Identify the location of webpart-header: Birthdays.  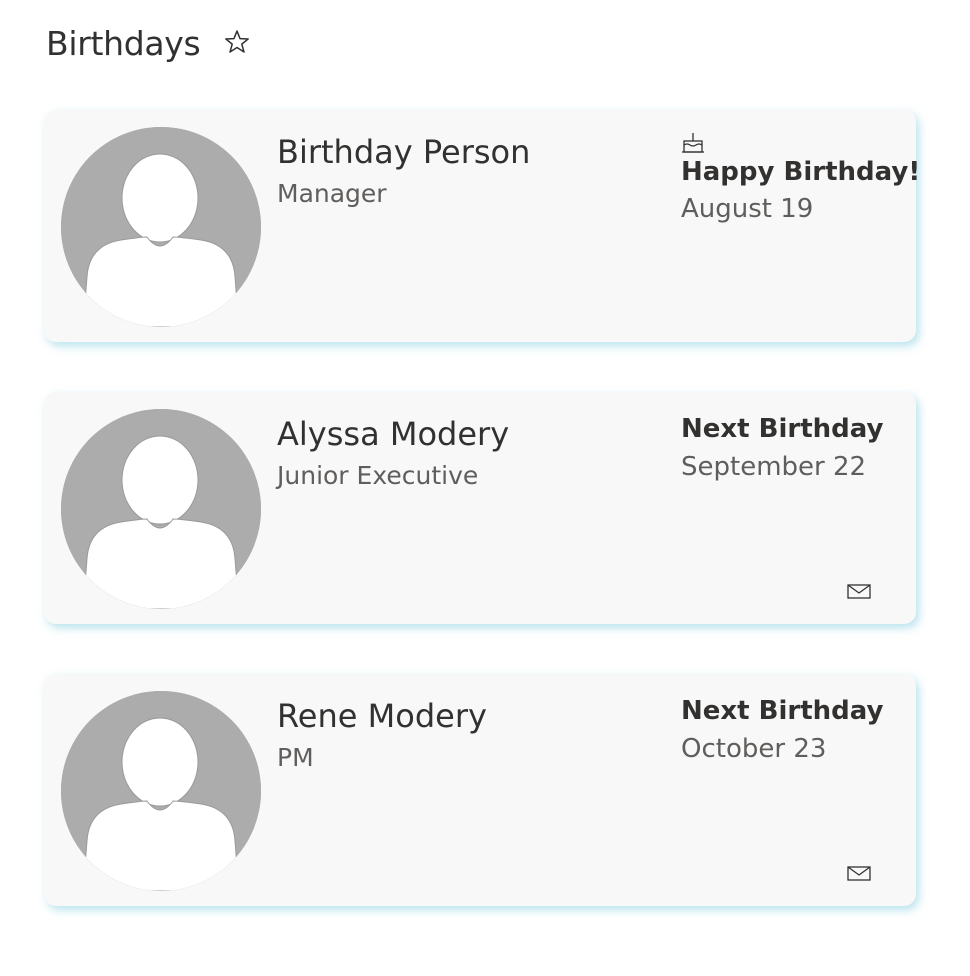
(149, 44).